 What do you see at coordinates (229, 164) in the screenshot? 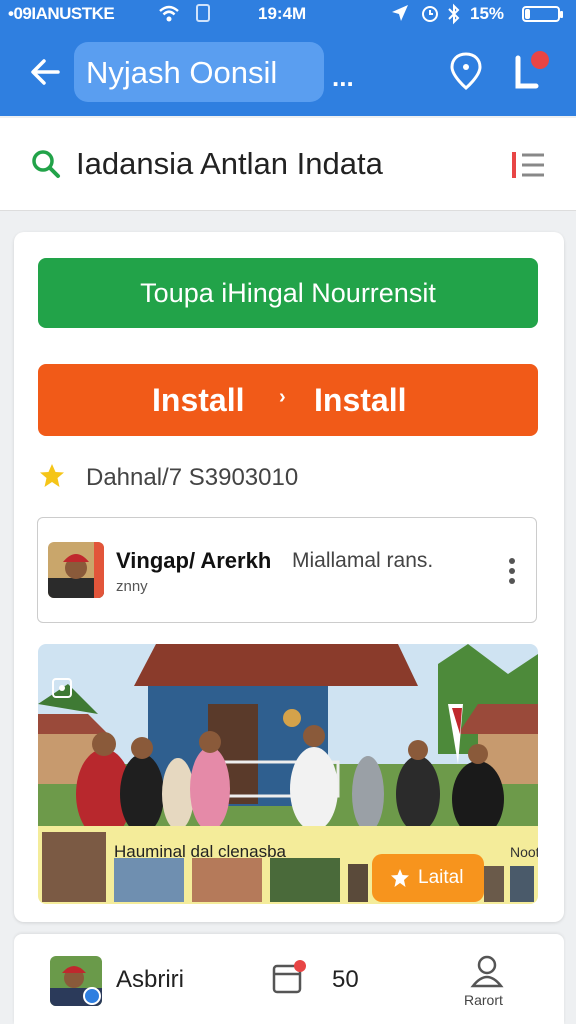
I see `search-input: Iadansia Antlan Indata` at bounding box center [229, 164].